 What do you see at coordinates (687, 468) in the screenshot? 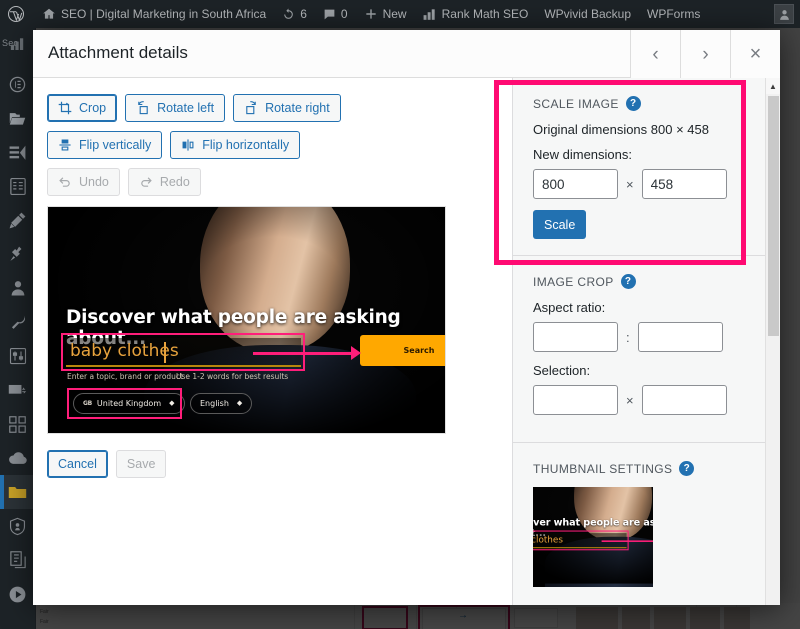
I see `thumbnail-help-icon: ?` at bounding box center [687, 468].